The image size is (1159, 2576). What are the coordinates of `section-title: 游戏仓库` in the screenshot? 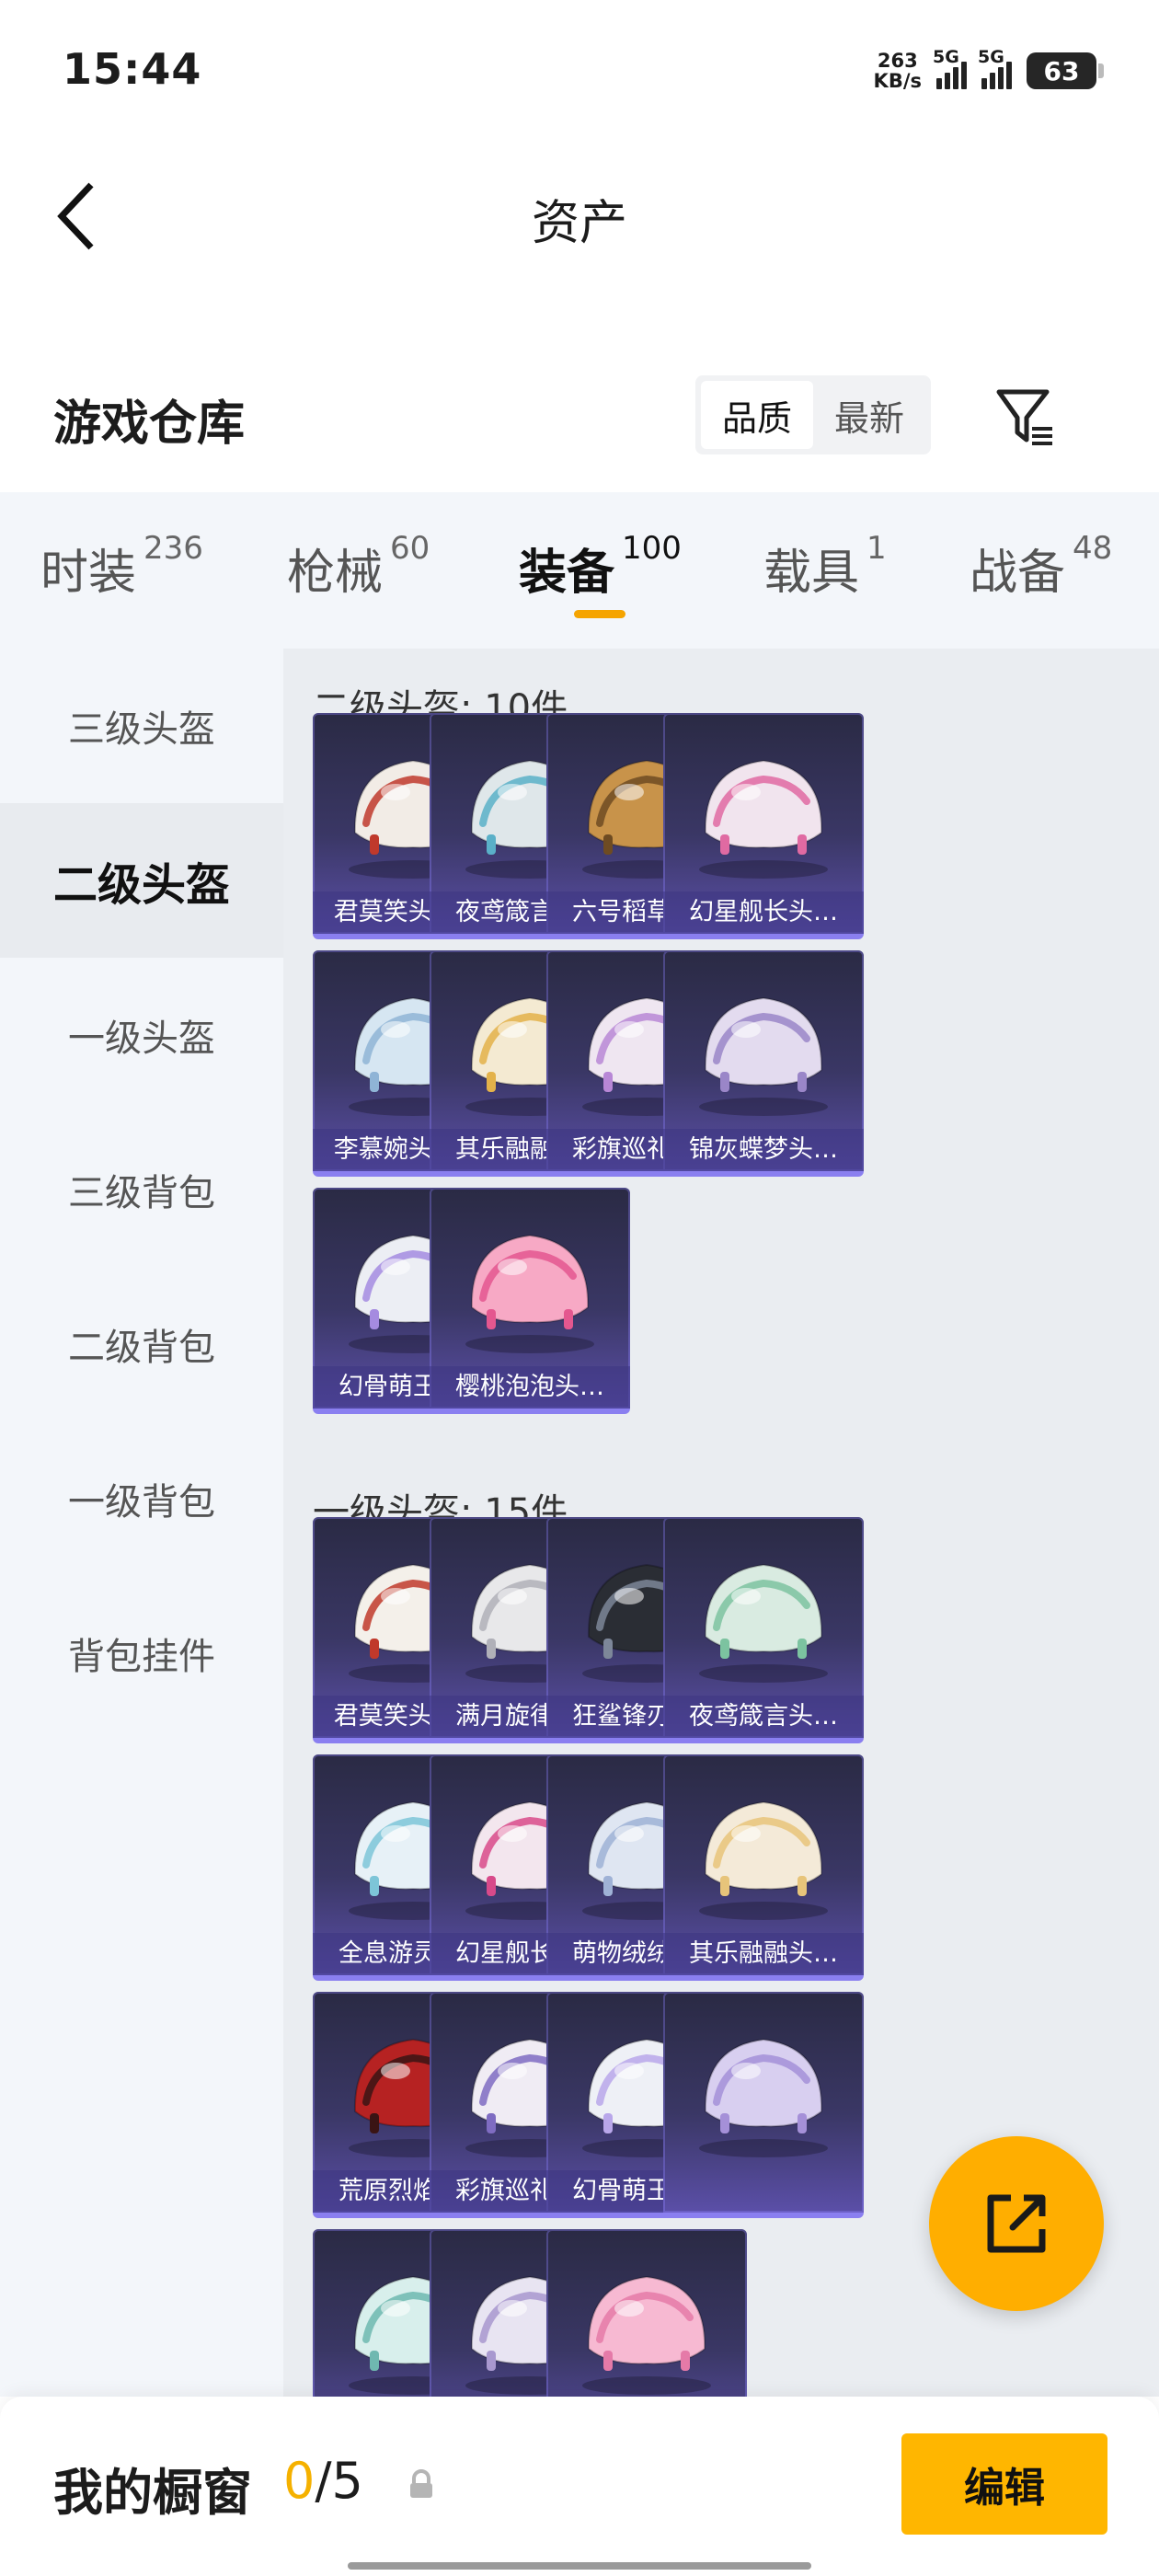 It's located at (149, 424).